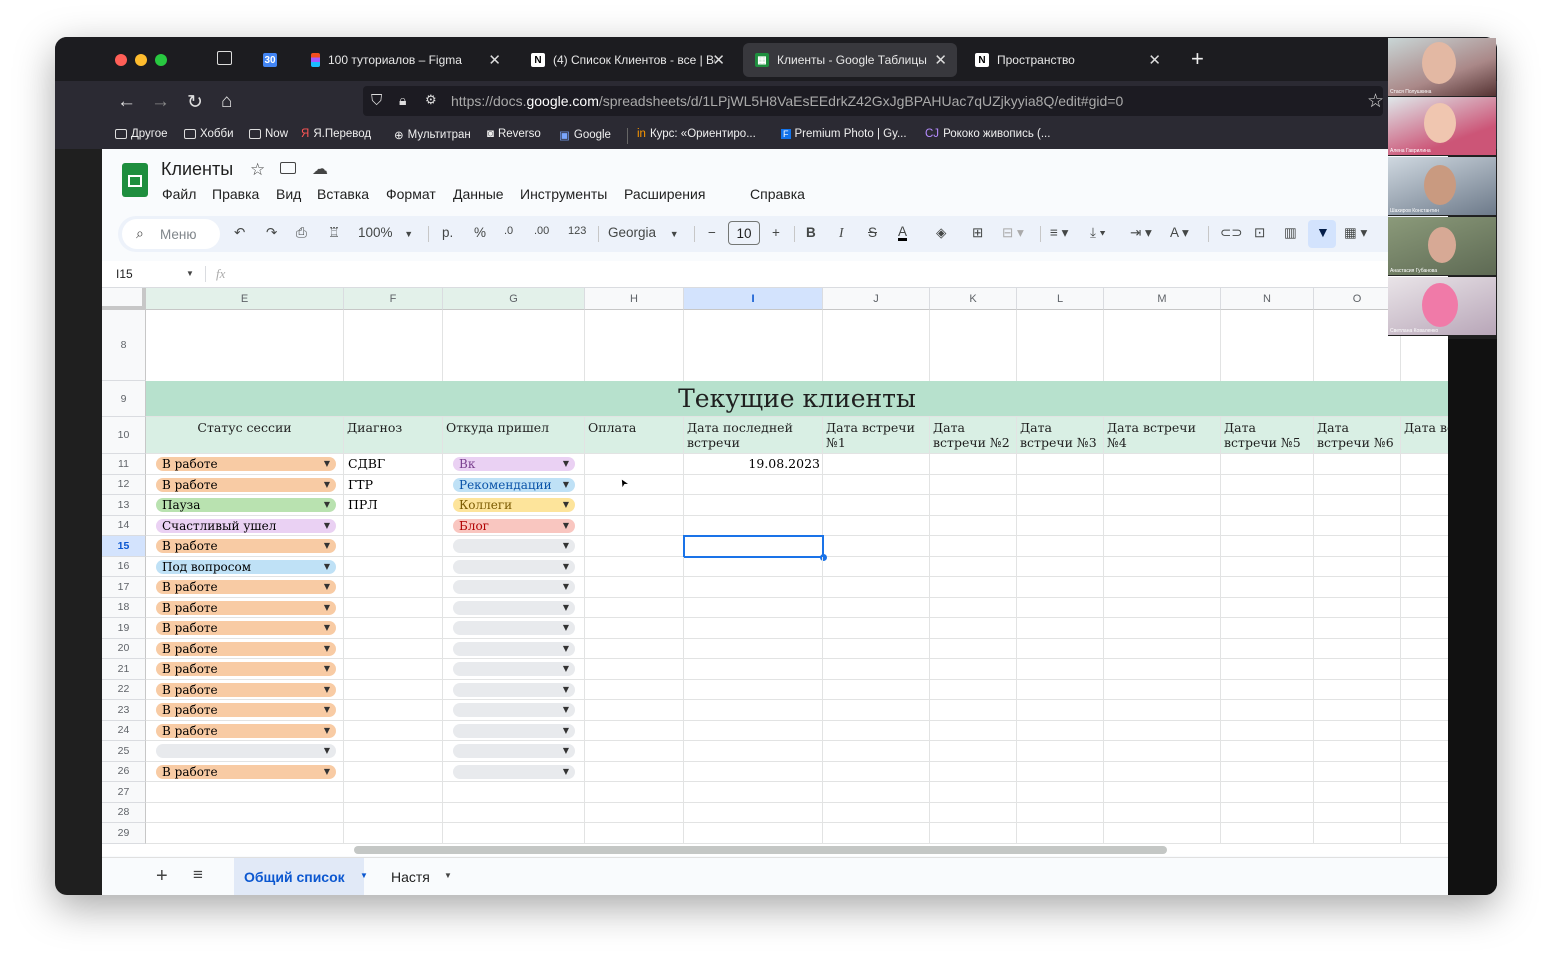  Describe the element at coordinates (1355, 233) in the screenshot. I see `filter-views-icon: ▦ ▾` at that location.